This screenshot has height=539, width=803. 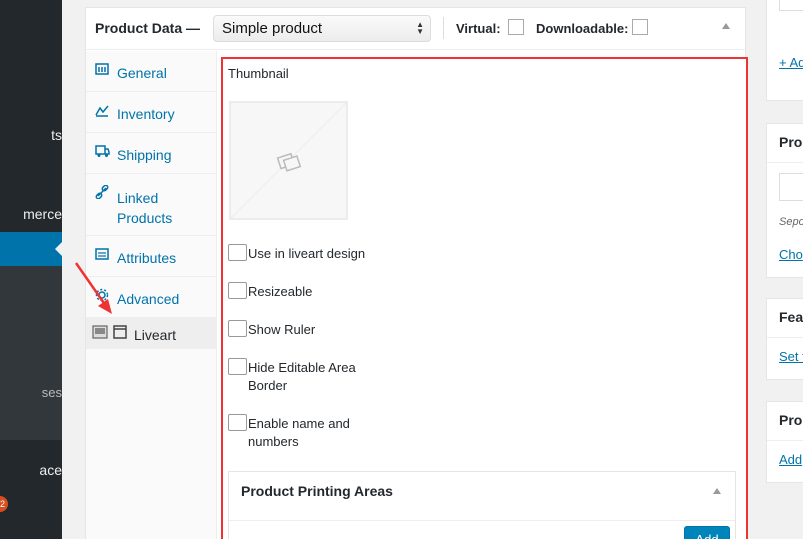 What do you see at coordinates (100, 333) in the screenshot?
I see `image-icon` at bounding box center [100, 333].